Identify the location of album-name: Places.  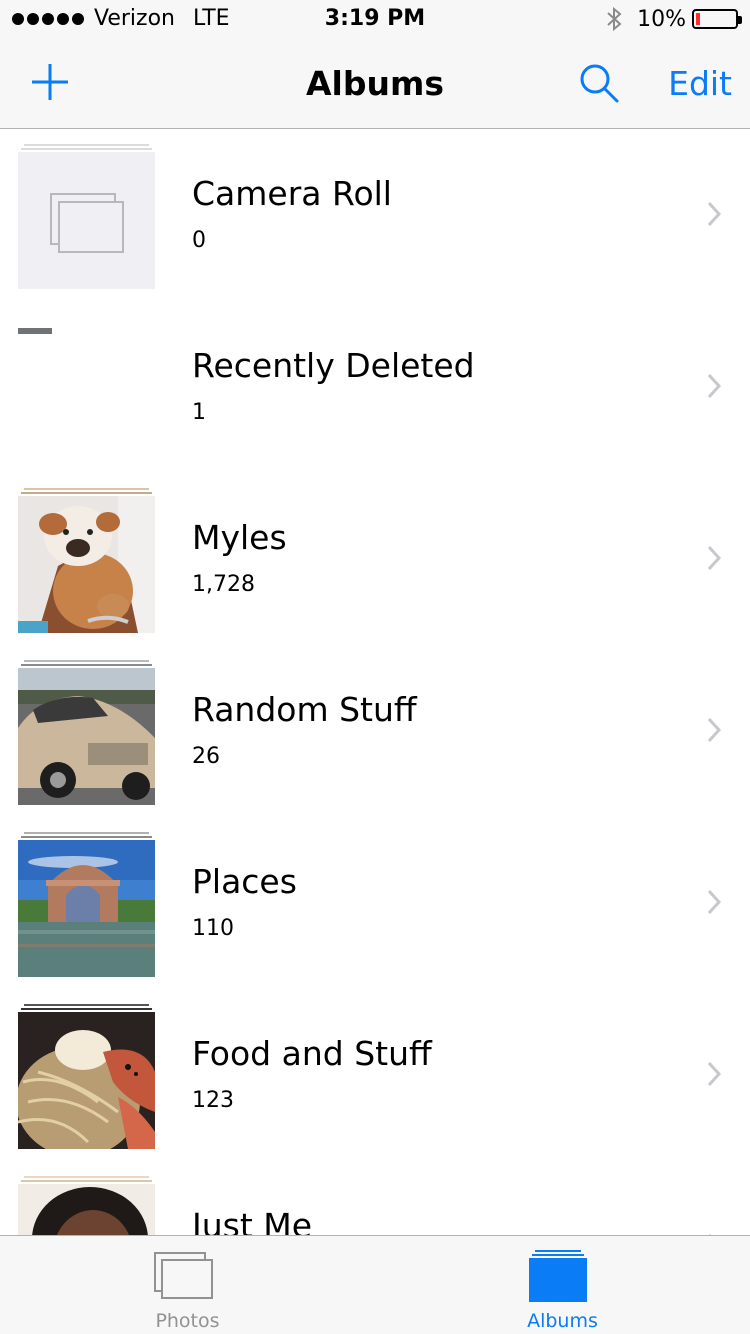
(244, 881).